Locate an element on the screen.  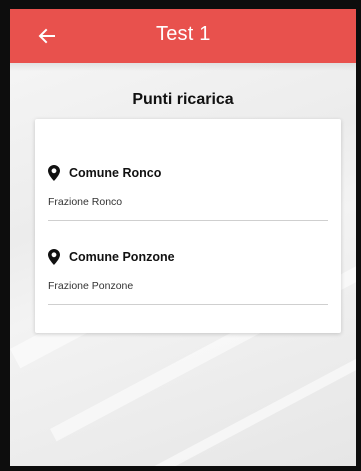
app-bar-shadow is located at coordinates (183, 67).